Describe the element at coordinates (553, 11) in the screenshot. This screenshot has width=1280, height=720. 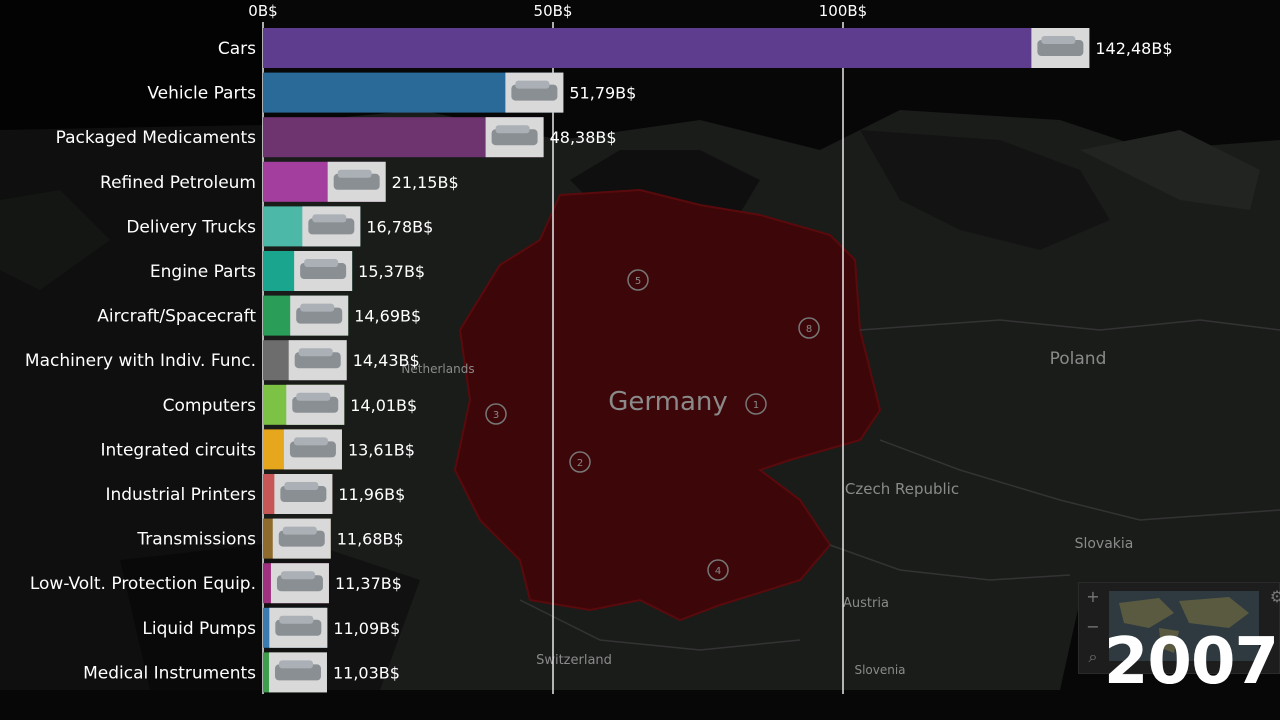
I see `x-tick-label: 50B$` at that location.